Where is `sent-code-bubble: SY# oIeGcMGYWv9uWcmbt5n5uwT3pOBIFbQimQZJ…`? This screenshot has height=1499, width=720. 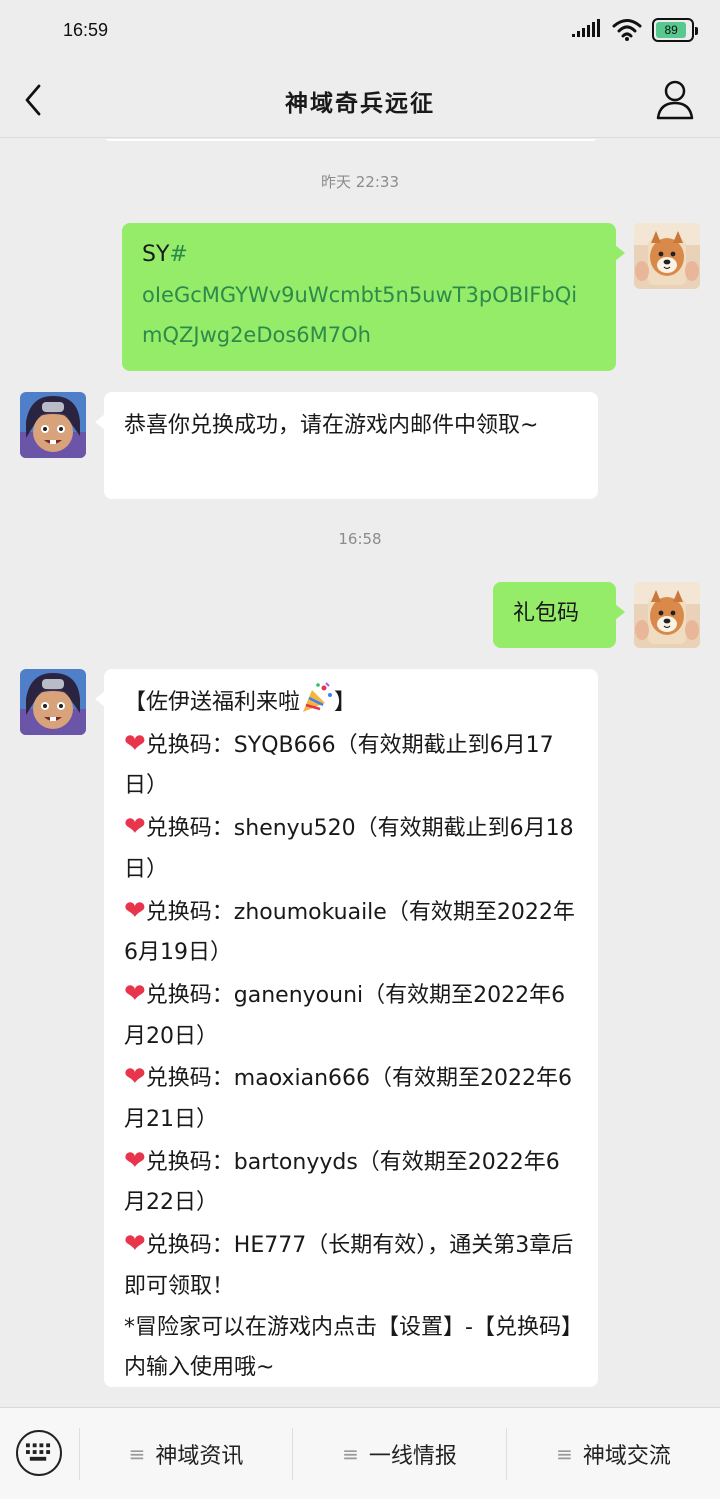 sent-code-bubble: SY# oIeGcMGYWv9uWcmbt5n5uwT3pOBIFbQimQZJ… is located at coordinates (373, 297).